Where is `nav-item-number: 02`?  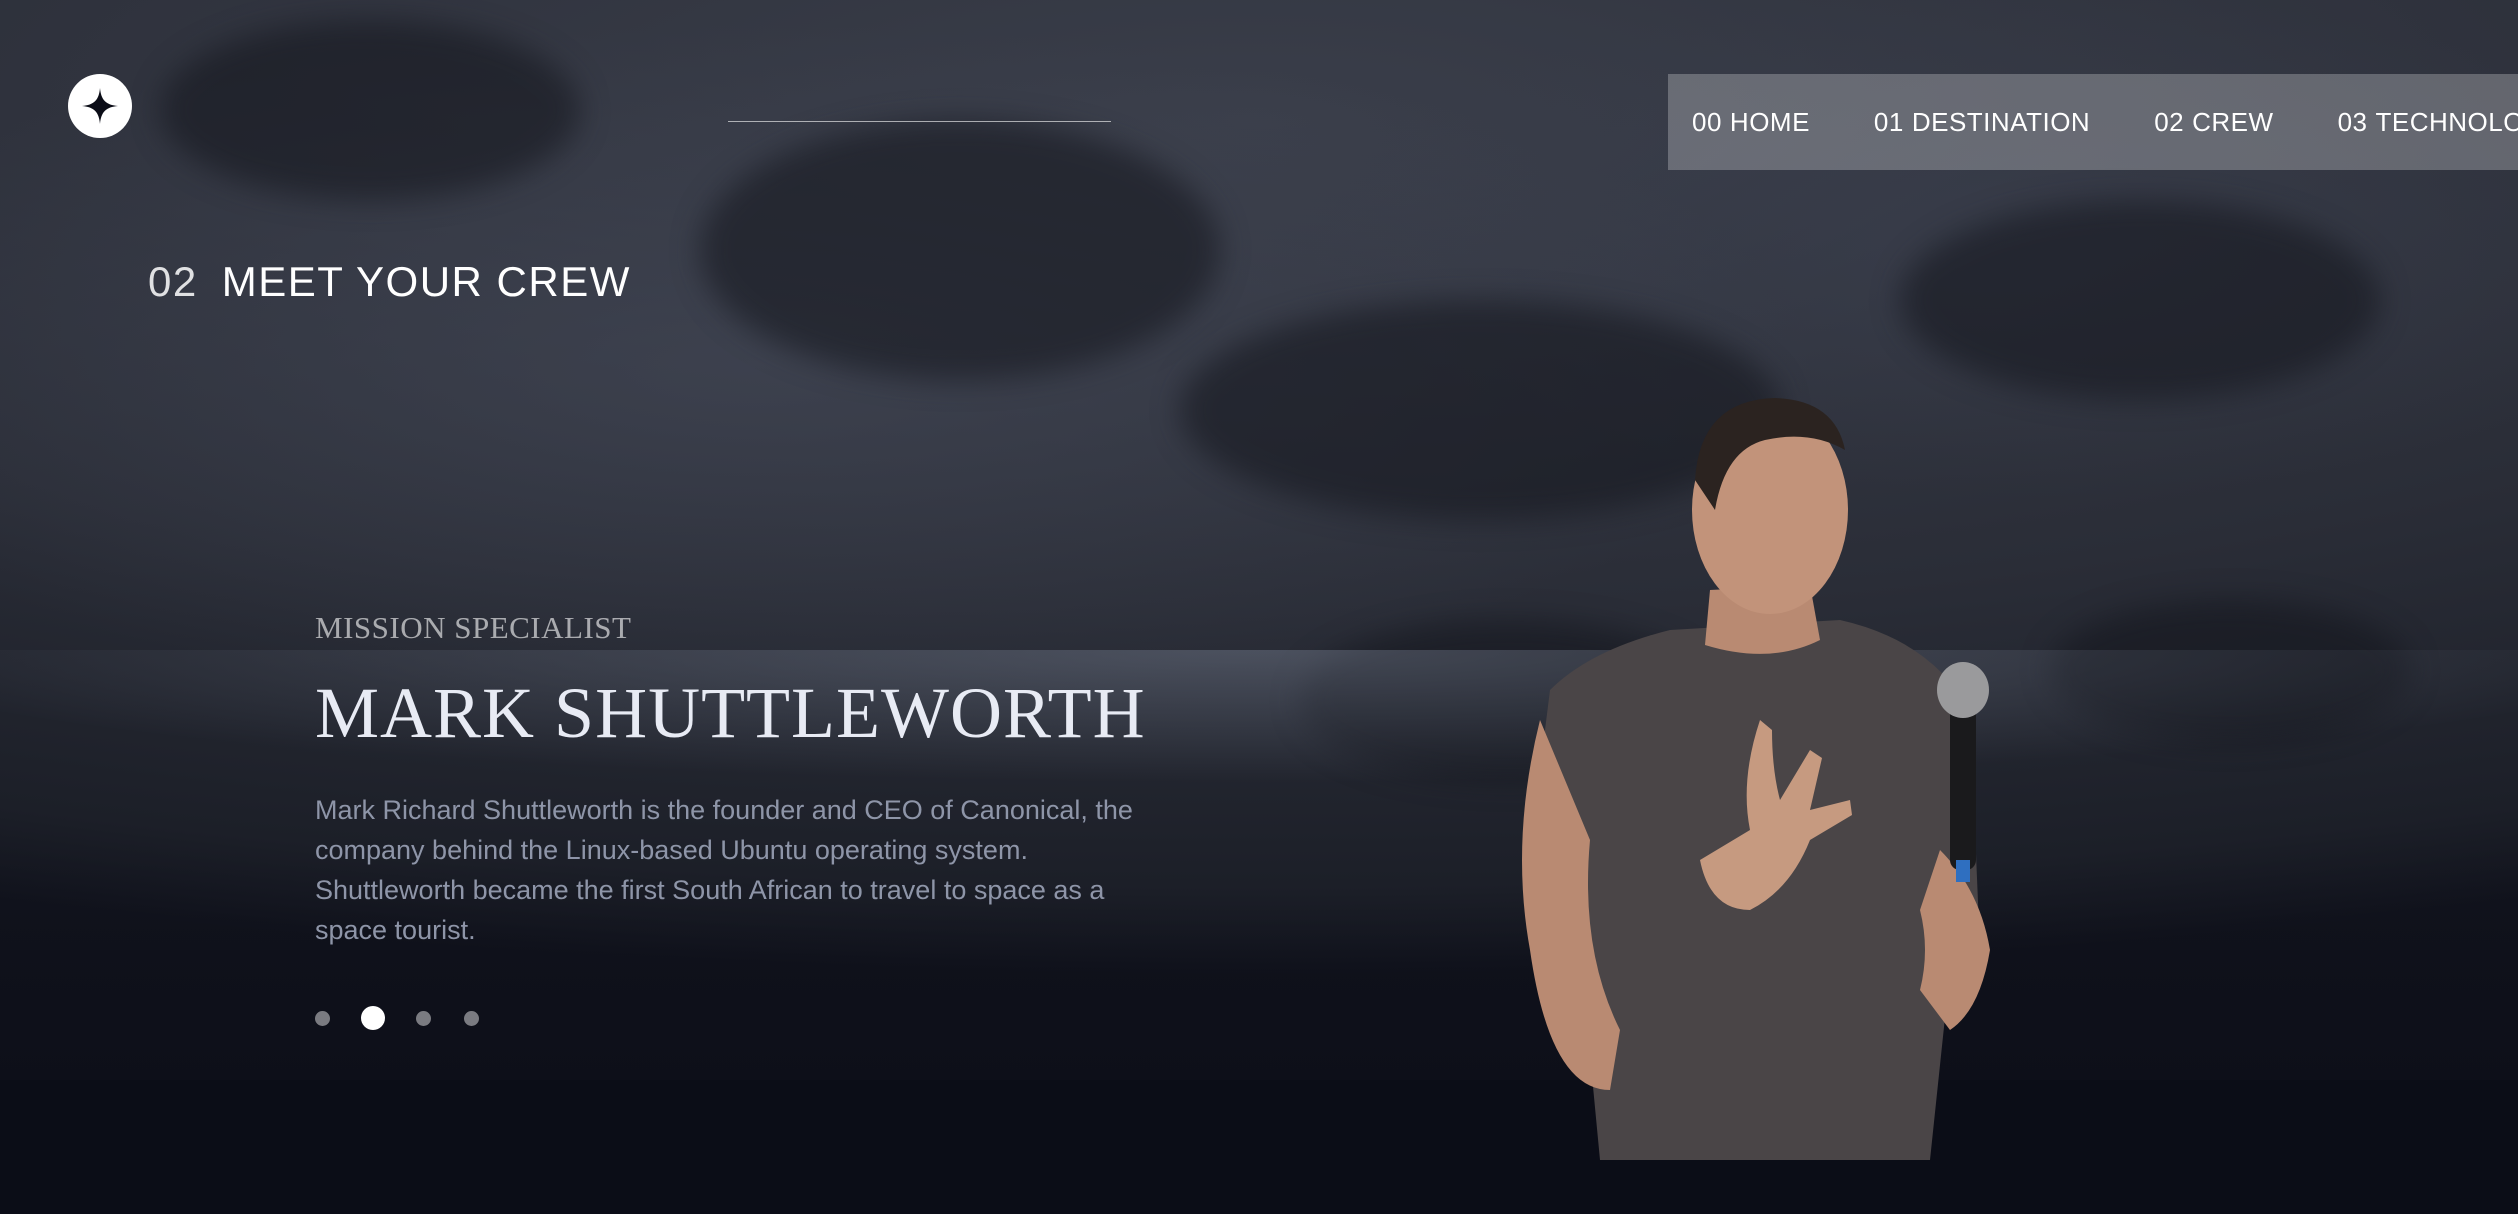 nav-item-number: 02 is located at coordinates (2169, 121).